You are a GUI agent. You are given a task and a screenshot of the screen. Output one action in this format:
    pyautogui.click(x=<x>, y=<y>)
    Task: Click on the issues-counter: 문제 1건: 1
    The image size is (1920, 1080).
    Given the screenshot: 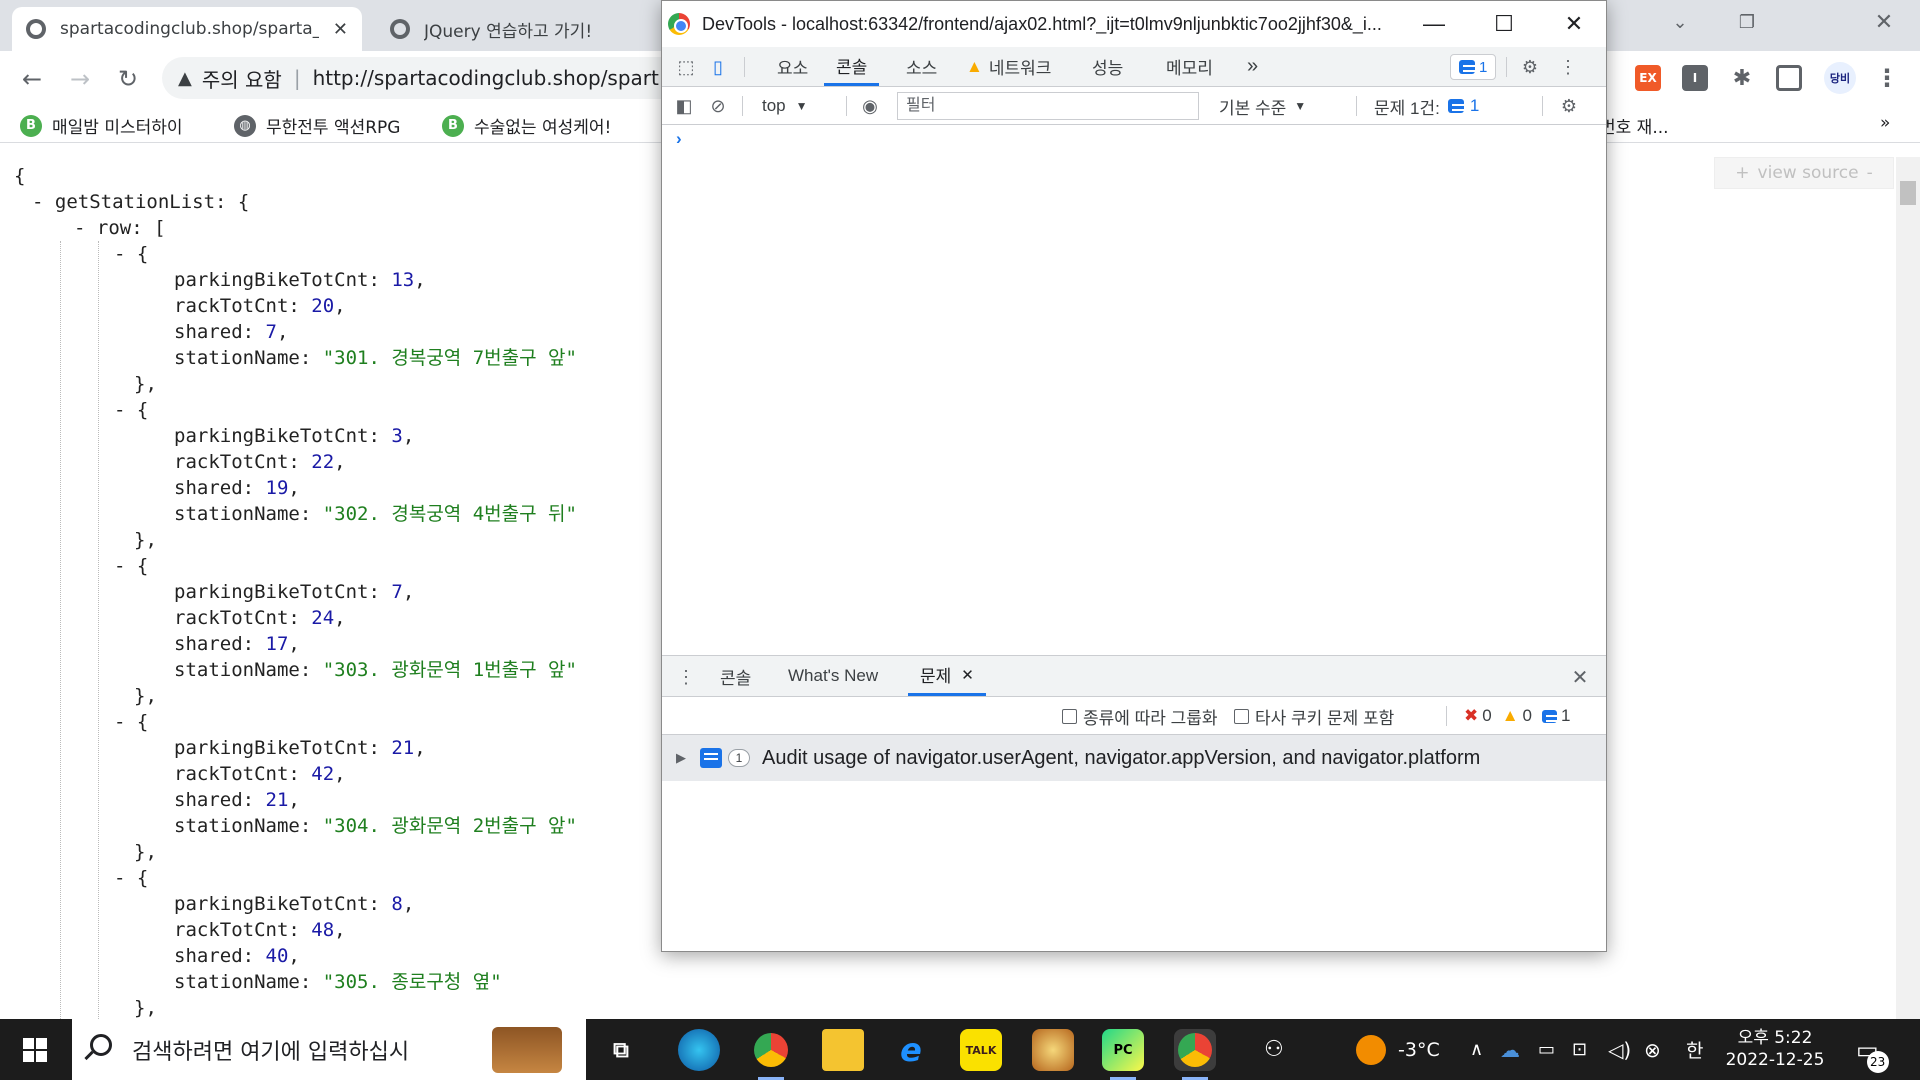 What is the action you would take?
    pyautogui.click(x=1426, y=106)
    